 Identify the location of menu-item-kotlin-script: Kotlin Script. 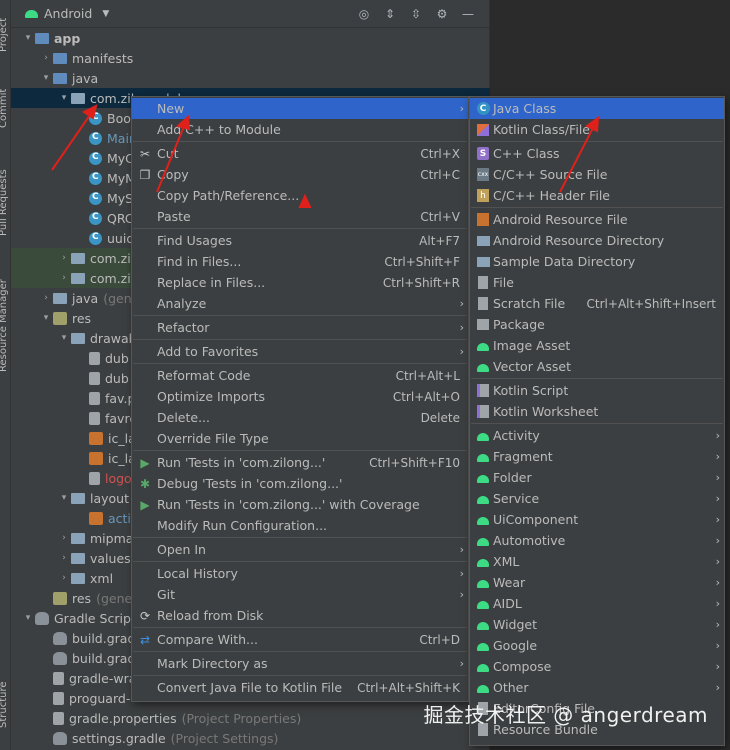
(597, 390).